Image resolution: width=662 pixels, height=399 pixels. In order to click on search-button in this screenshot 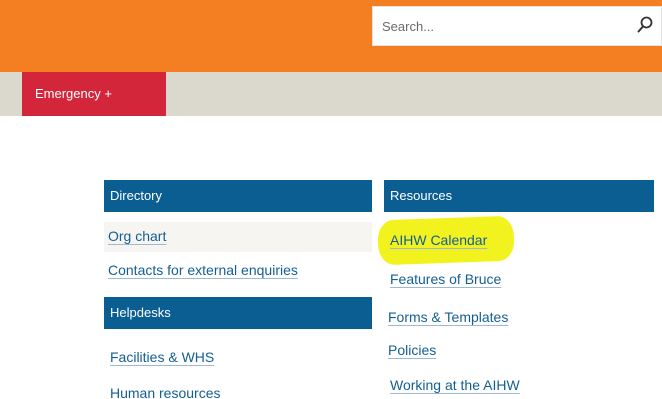, I will do `click(645, 26)`.